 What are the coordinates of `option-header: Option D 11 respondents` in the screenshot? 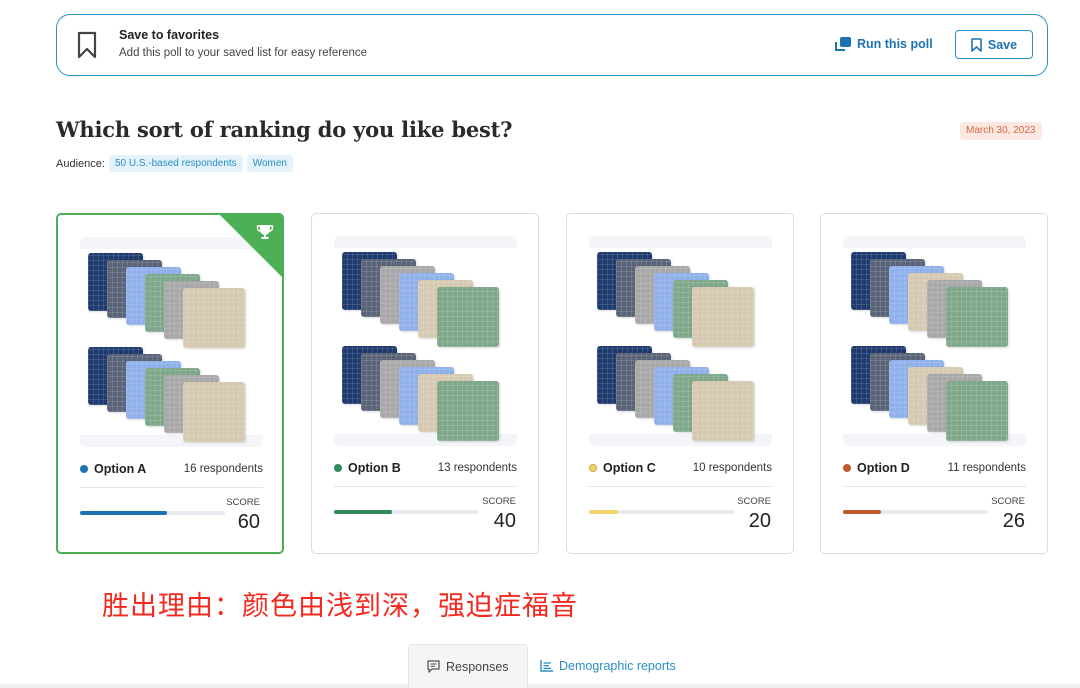 It's located at (934, 468).